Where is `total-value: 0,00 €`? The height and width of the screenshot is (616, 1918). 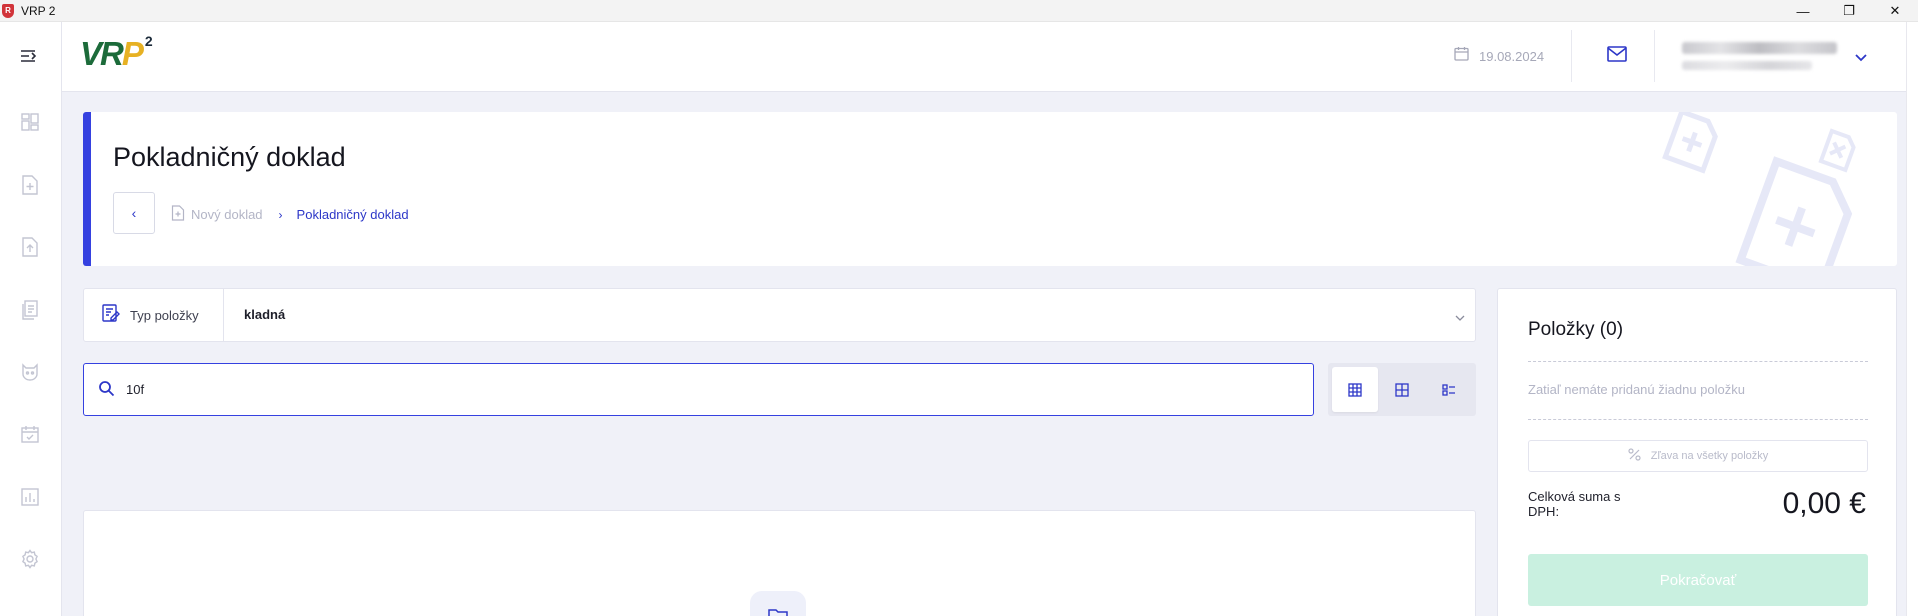 total-value: 0,00 € is located at coordinates (1824, 503).